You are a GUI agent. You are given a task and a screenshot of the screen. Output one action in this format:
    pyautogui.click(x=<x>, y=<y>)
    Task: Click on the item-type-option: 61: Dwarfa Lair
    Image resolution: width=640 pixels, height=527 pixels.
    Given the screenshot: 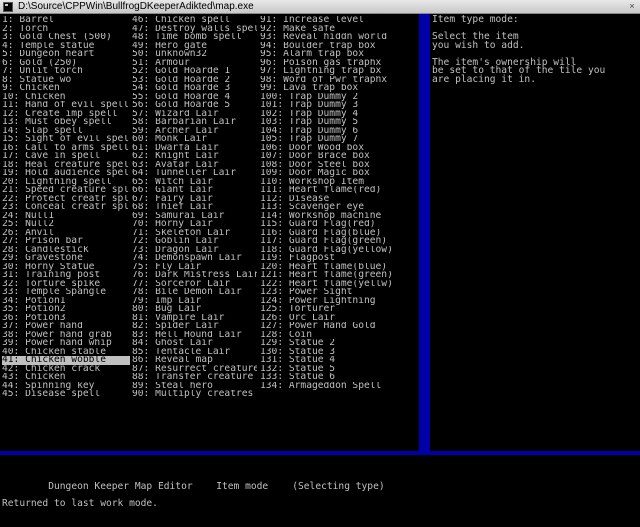 What is the action you would take?
    pyautogui.click(x=194, y=148)
    